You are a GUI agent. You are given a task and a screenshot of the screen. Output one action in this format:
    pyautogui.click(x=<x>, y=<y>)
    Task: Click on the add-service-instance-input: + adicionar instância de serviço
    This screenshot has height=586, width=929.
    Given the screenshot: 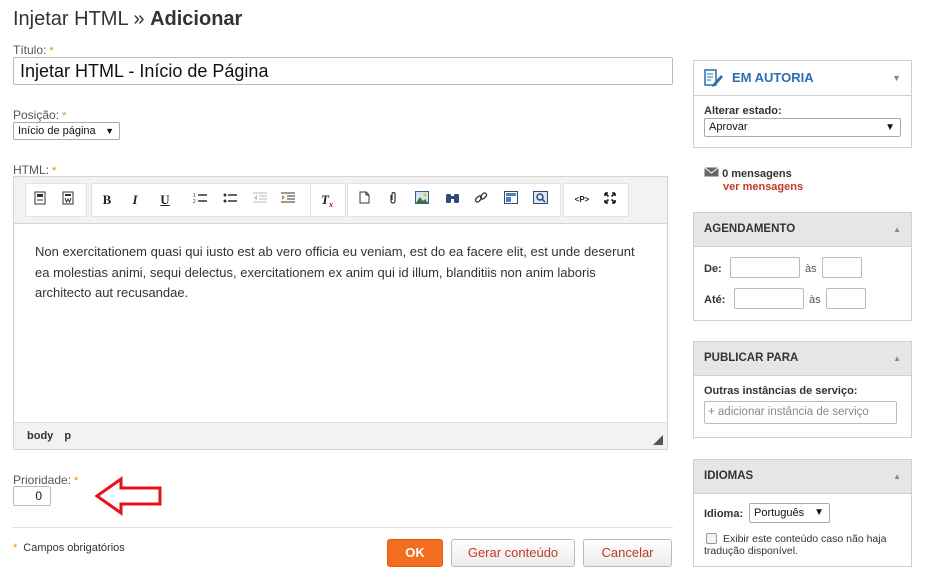 What is the action you would take?
    pyautogui.click(x=800, y=412)
    